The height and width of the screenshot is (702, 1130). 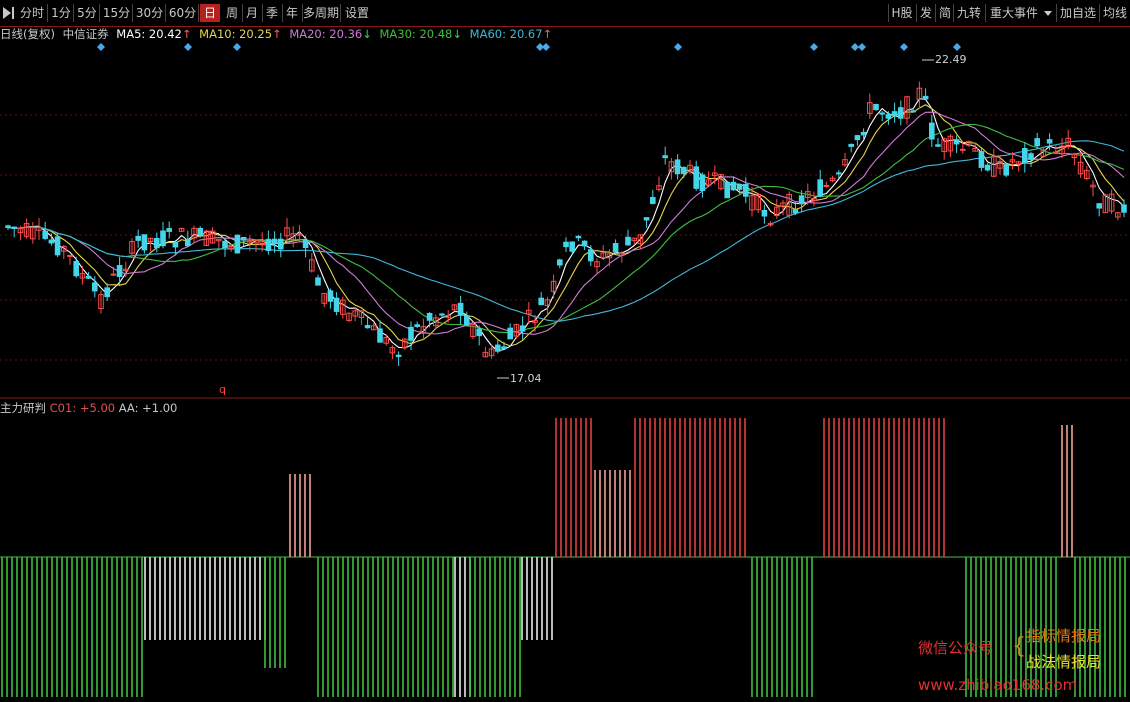 I want to click on watermark-url: www.zhibiao168.com, so click(x=998, y=685).